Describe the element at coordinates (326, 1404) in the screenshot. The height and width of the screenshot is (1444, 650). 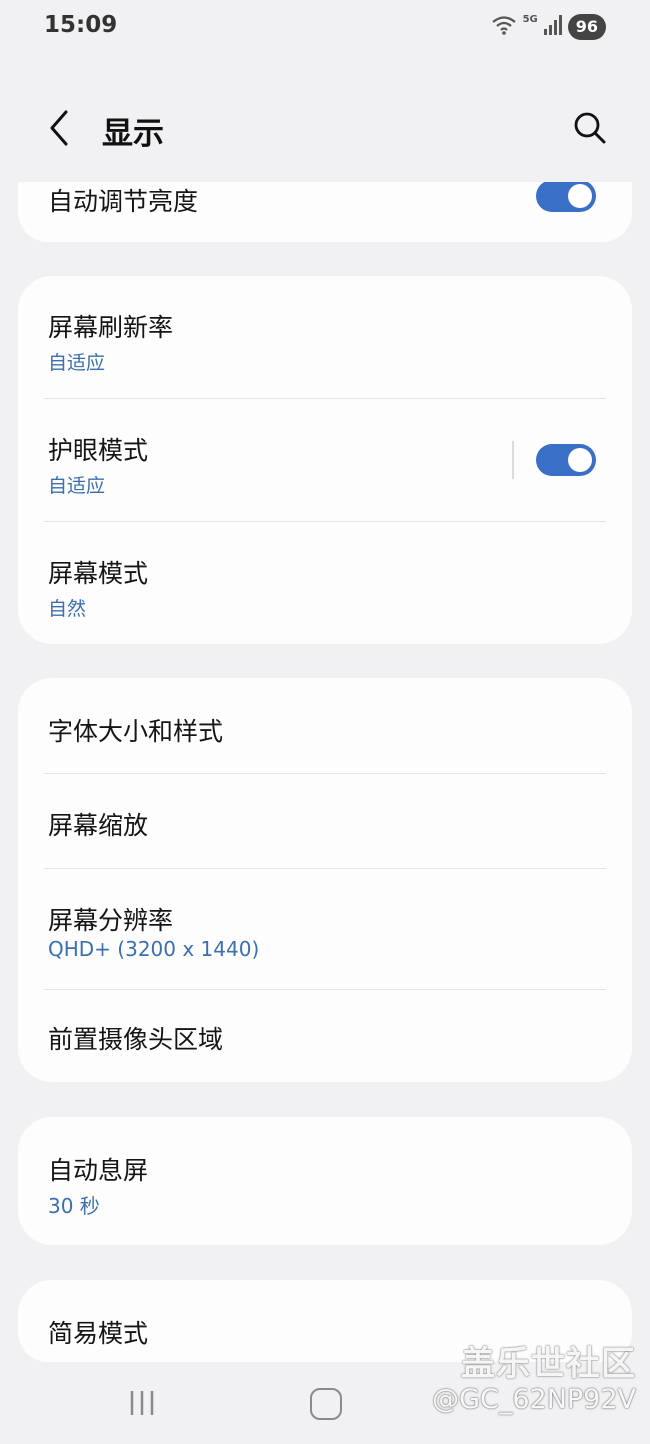
I see `home-button` at that location.